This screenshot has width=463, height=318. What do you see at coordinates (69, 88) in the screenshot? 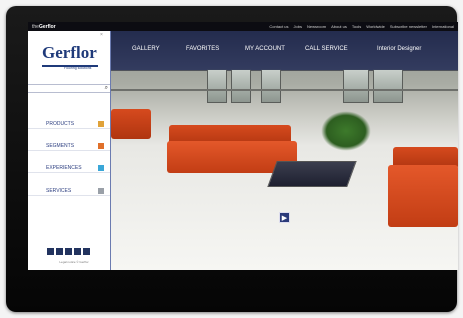
I see `search-field: ⌕` at bounding box center [69, 88].